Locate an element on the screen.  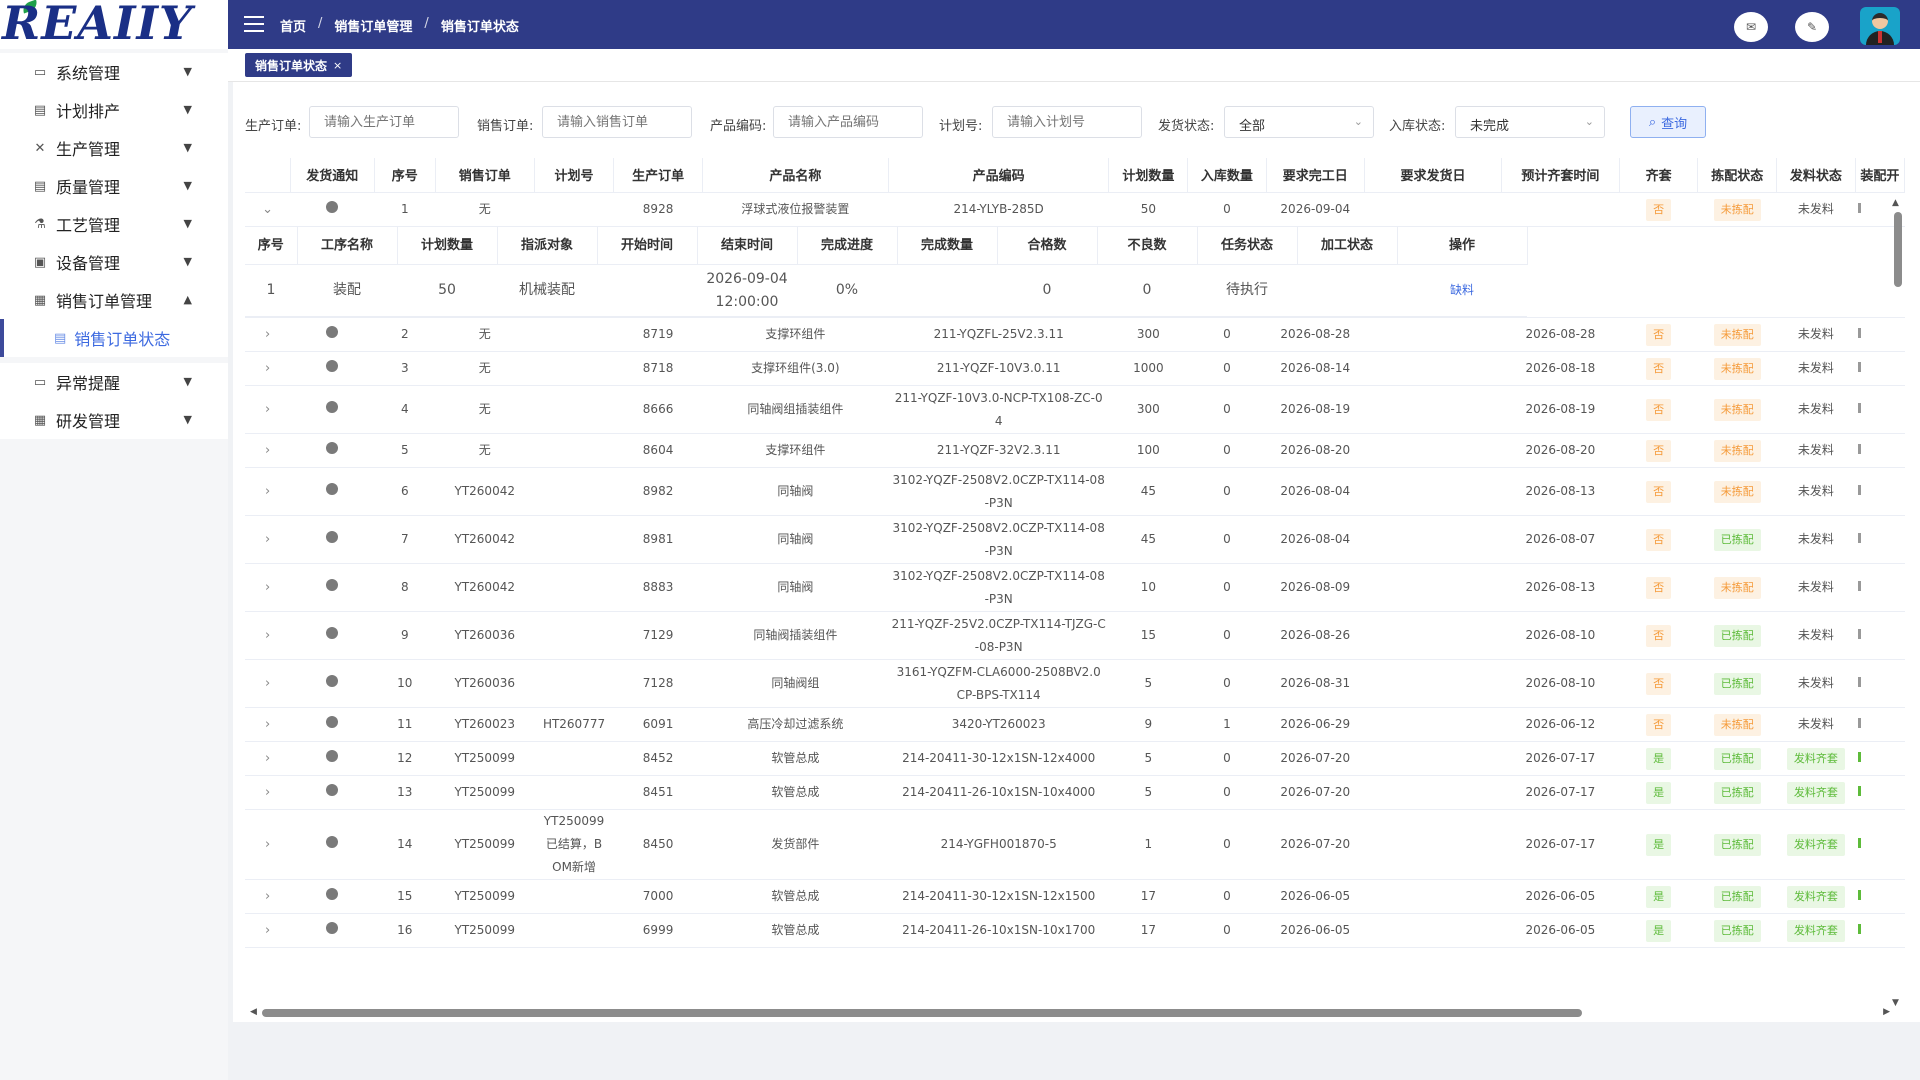
scroll-left-icon: ◀ is located at coordinates (253, 1012).